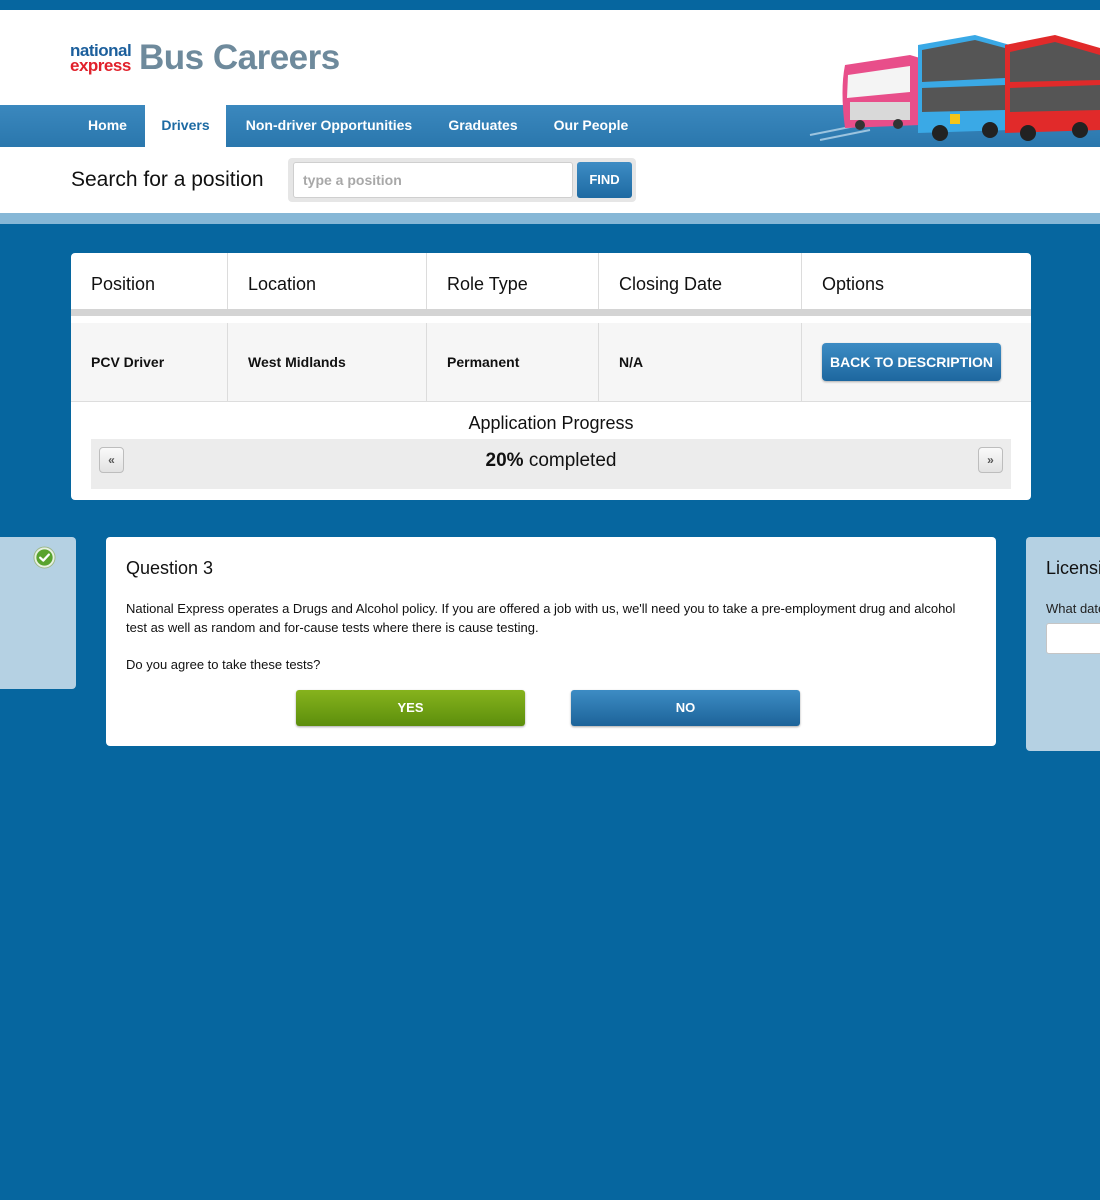  Describe the element at coordinates (149, 362) in the screenshot. I see `cell-position: PCV Driver` at that location.